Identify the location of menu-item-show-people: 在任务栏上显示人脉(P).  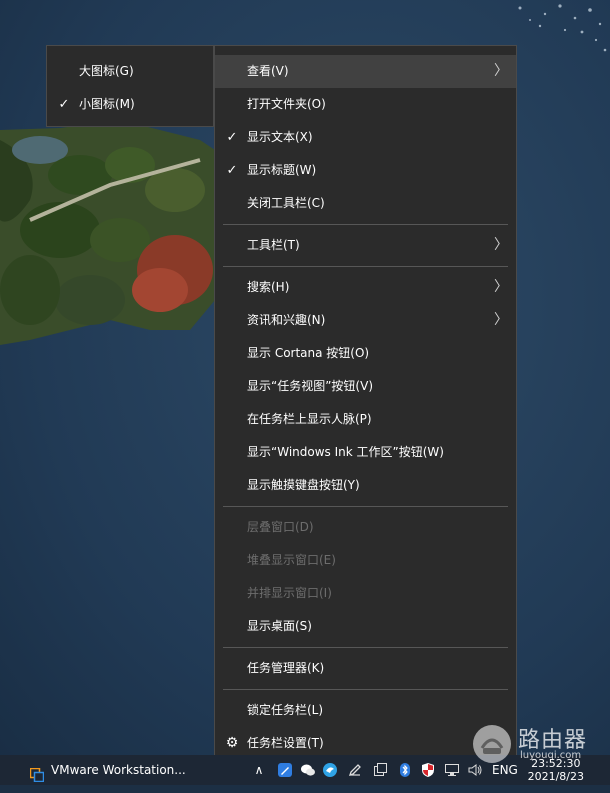
(365, 419).